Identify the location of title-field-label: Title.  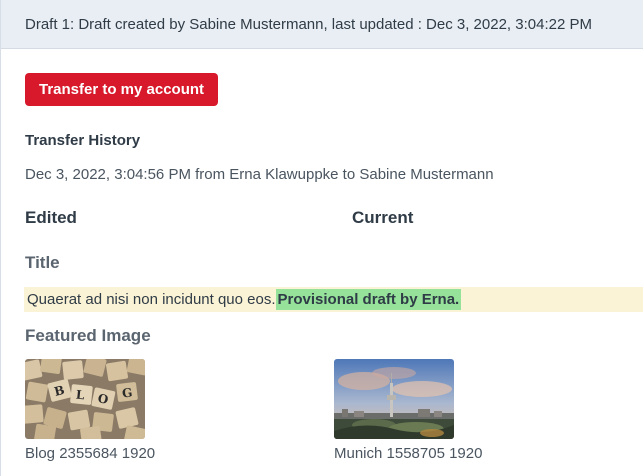
(42, 262).